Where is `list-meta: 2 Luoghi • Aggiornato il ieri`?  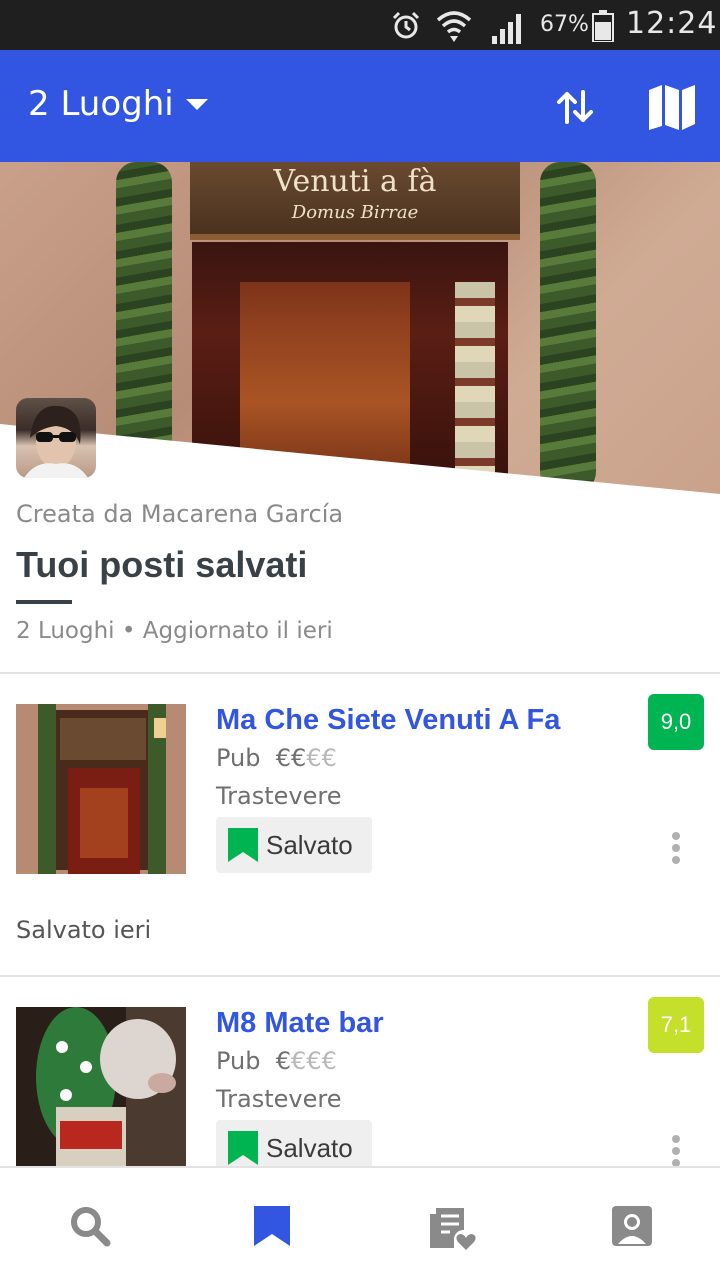 list-meta: 2 Luoghi • Aggiornato il ieri is located at coordinates (174, 631).